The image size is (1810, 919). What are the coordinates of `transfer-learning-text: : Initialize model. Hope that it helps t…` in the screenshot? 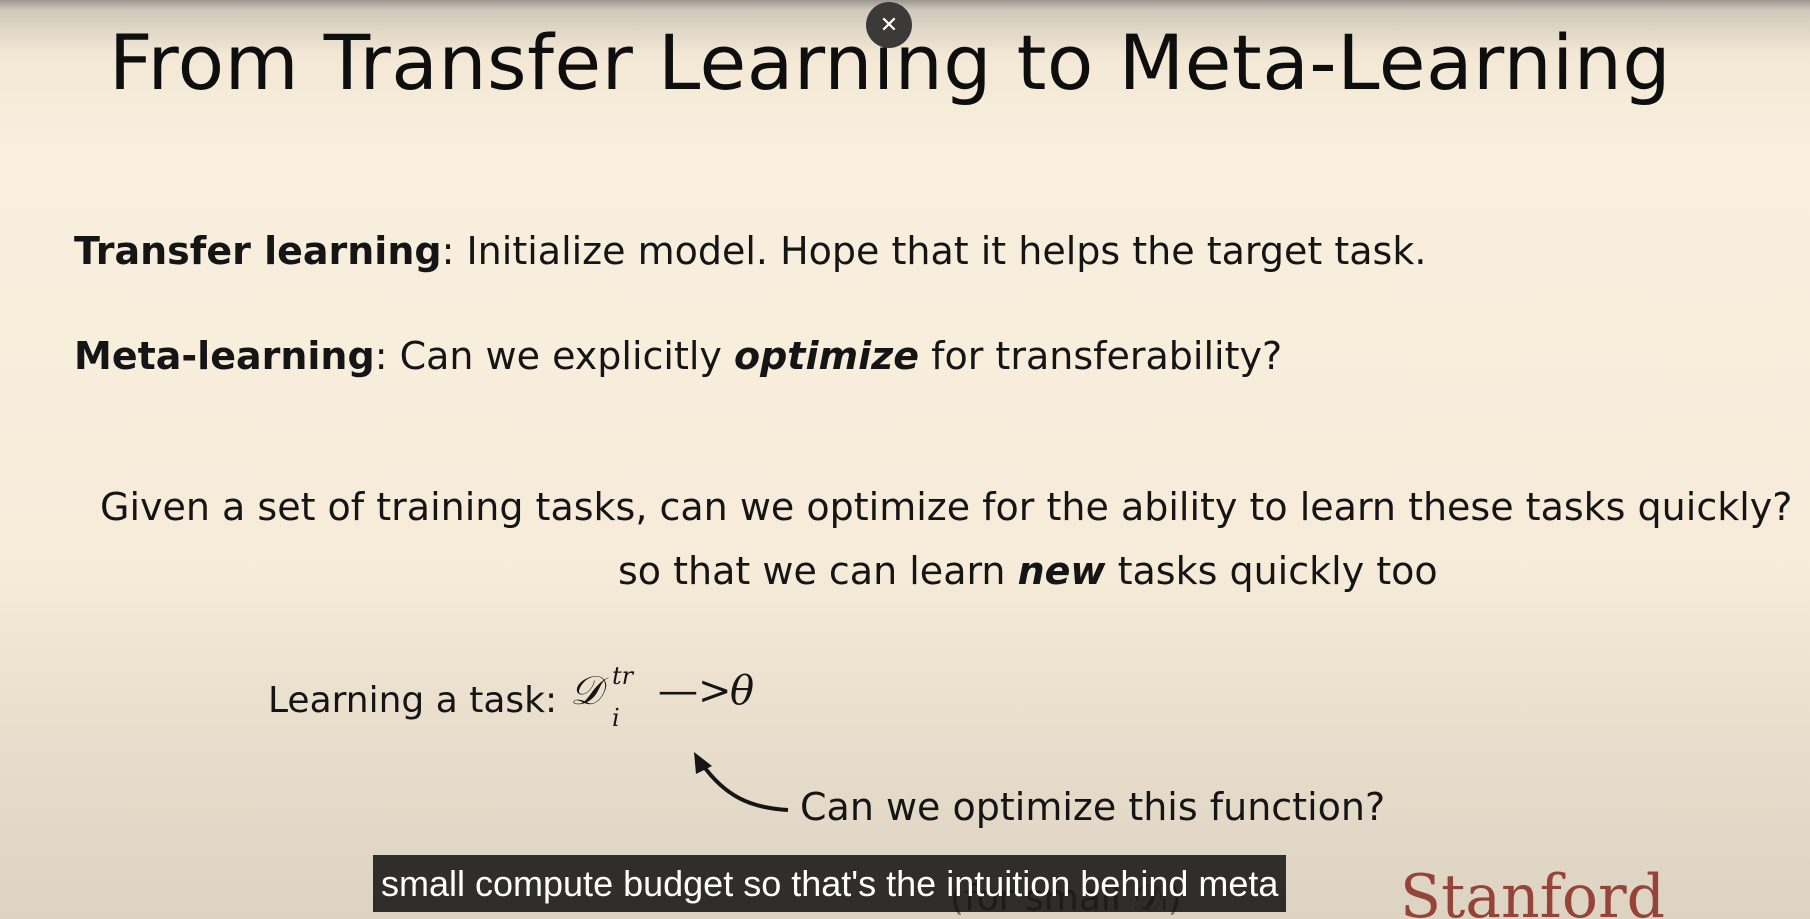 It's located at (934, 251).